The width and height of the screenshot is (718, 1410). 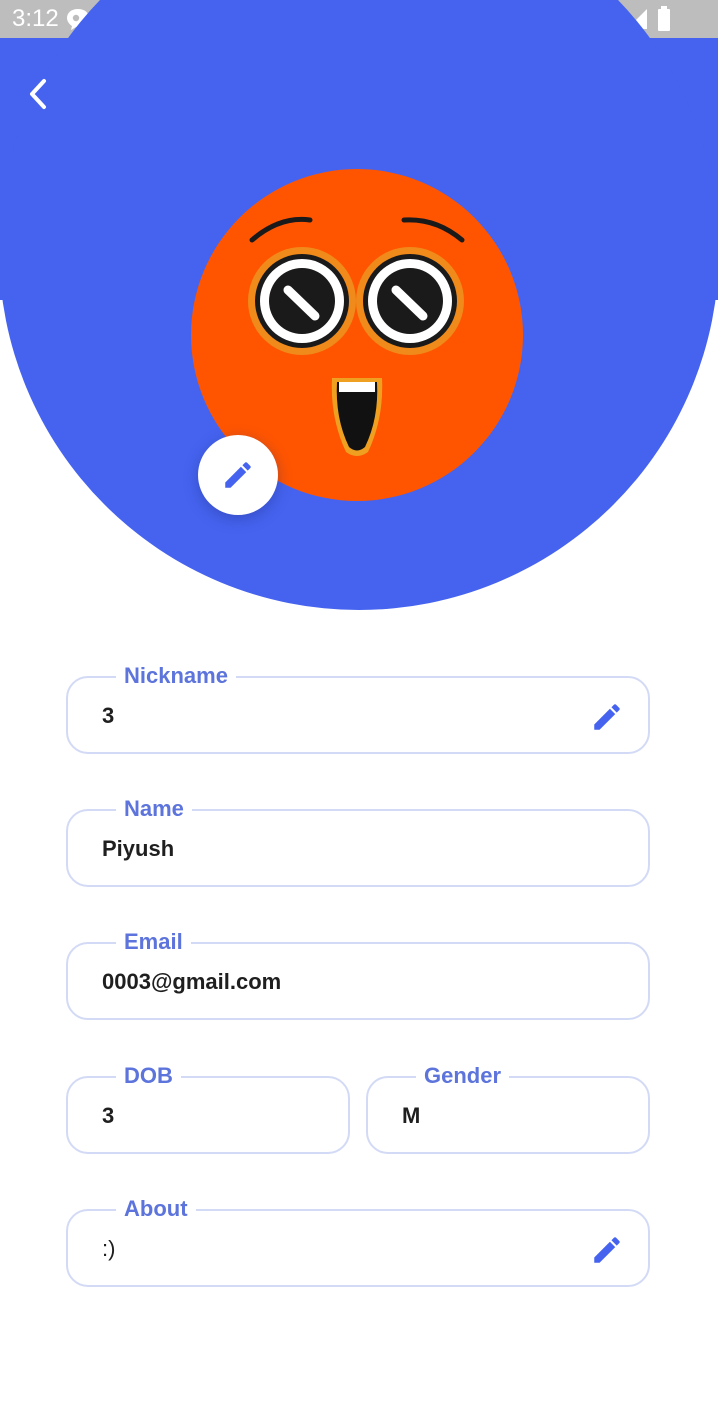 What do you see at coordinates (358, 1241) in the screenshot?
I see `about-field: About :)` at bounding box center [358, 1241].